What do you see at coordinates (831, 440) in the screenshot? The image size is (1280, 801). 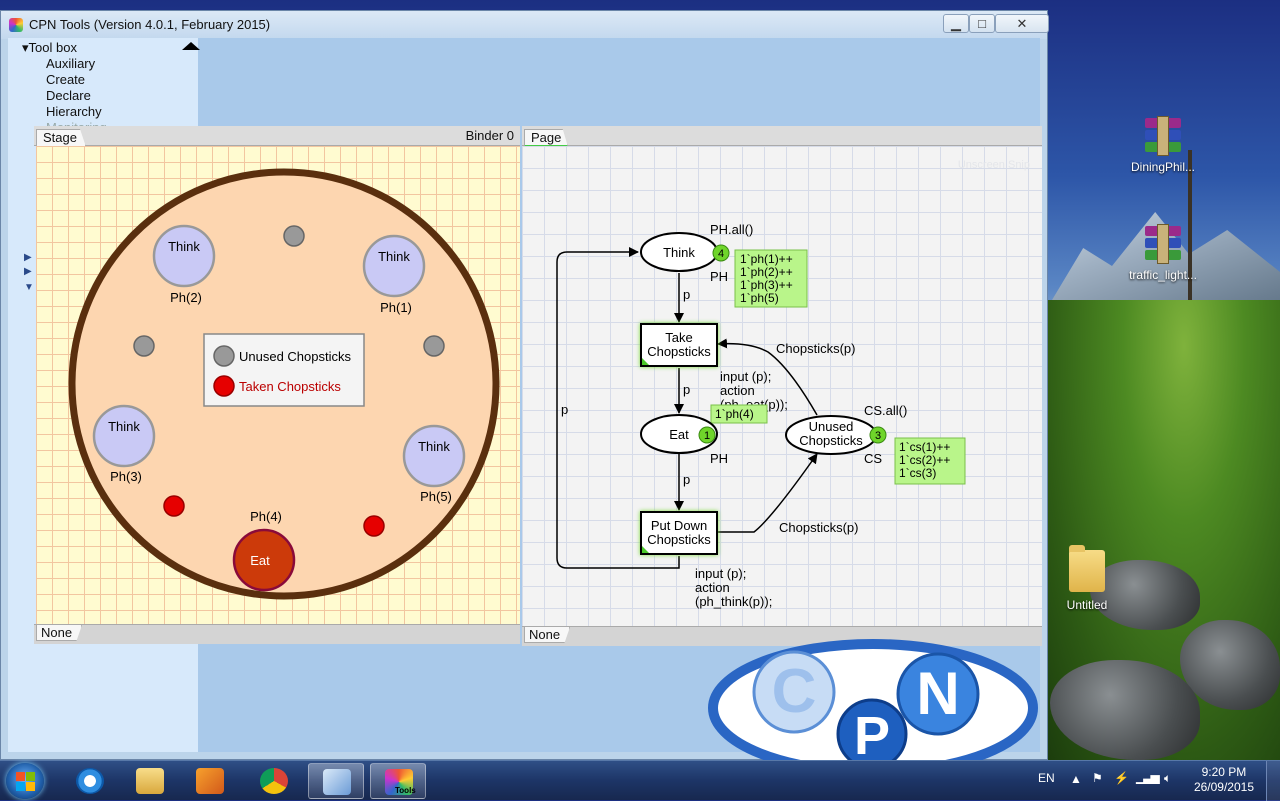 I see `place-unused-name: Chopsticks` at bounding box center [831, 440].